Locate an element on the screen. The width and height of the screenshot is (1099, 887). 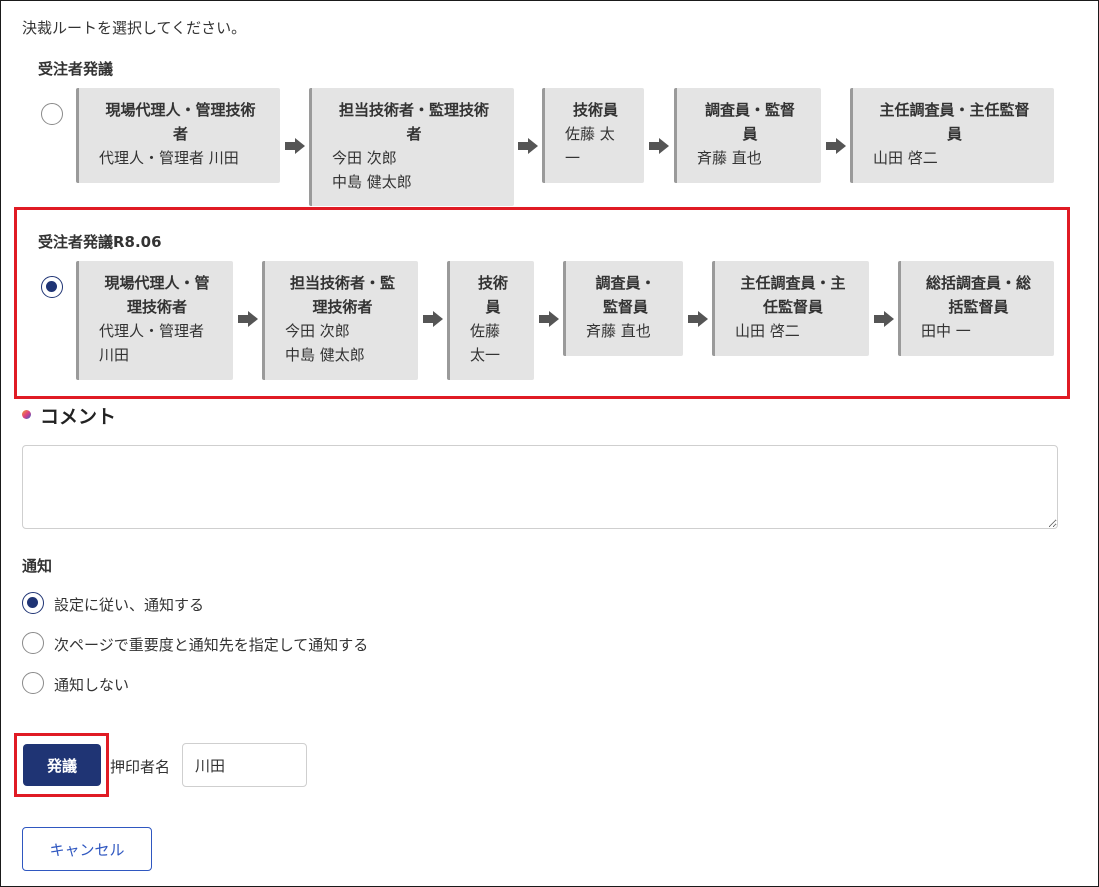
step-role: 担当技術者・監 理技術者 is located at coordinates (342, 295).